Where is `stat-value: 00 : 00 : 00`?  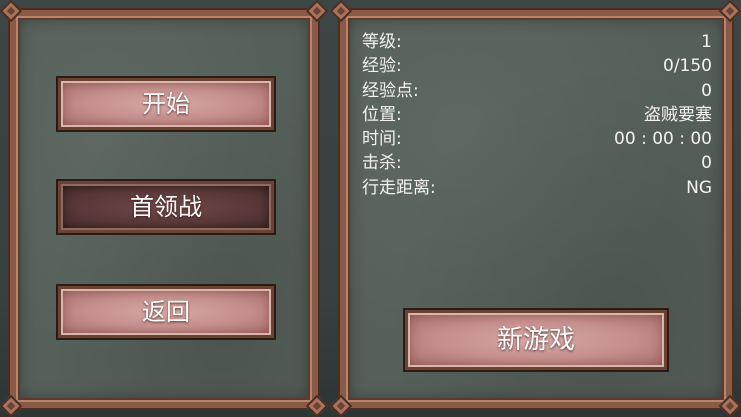
stat-value: 00 : 00 : 00 is located at coordinates (663, 139).